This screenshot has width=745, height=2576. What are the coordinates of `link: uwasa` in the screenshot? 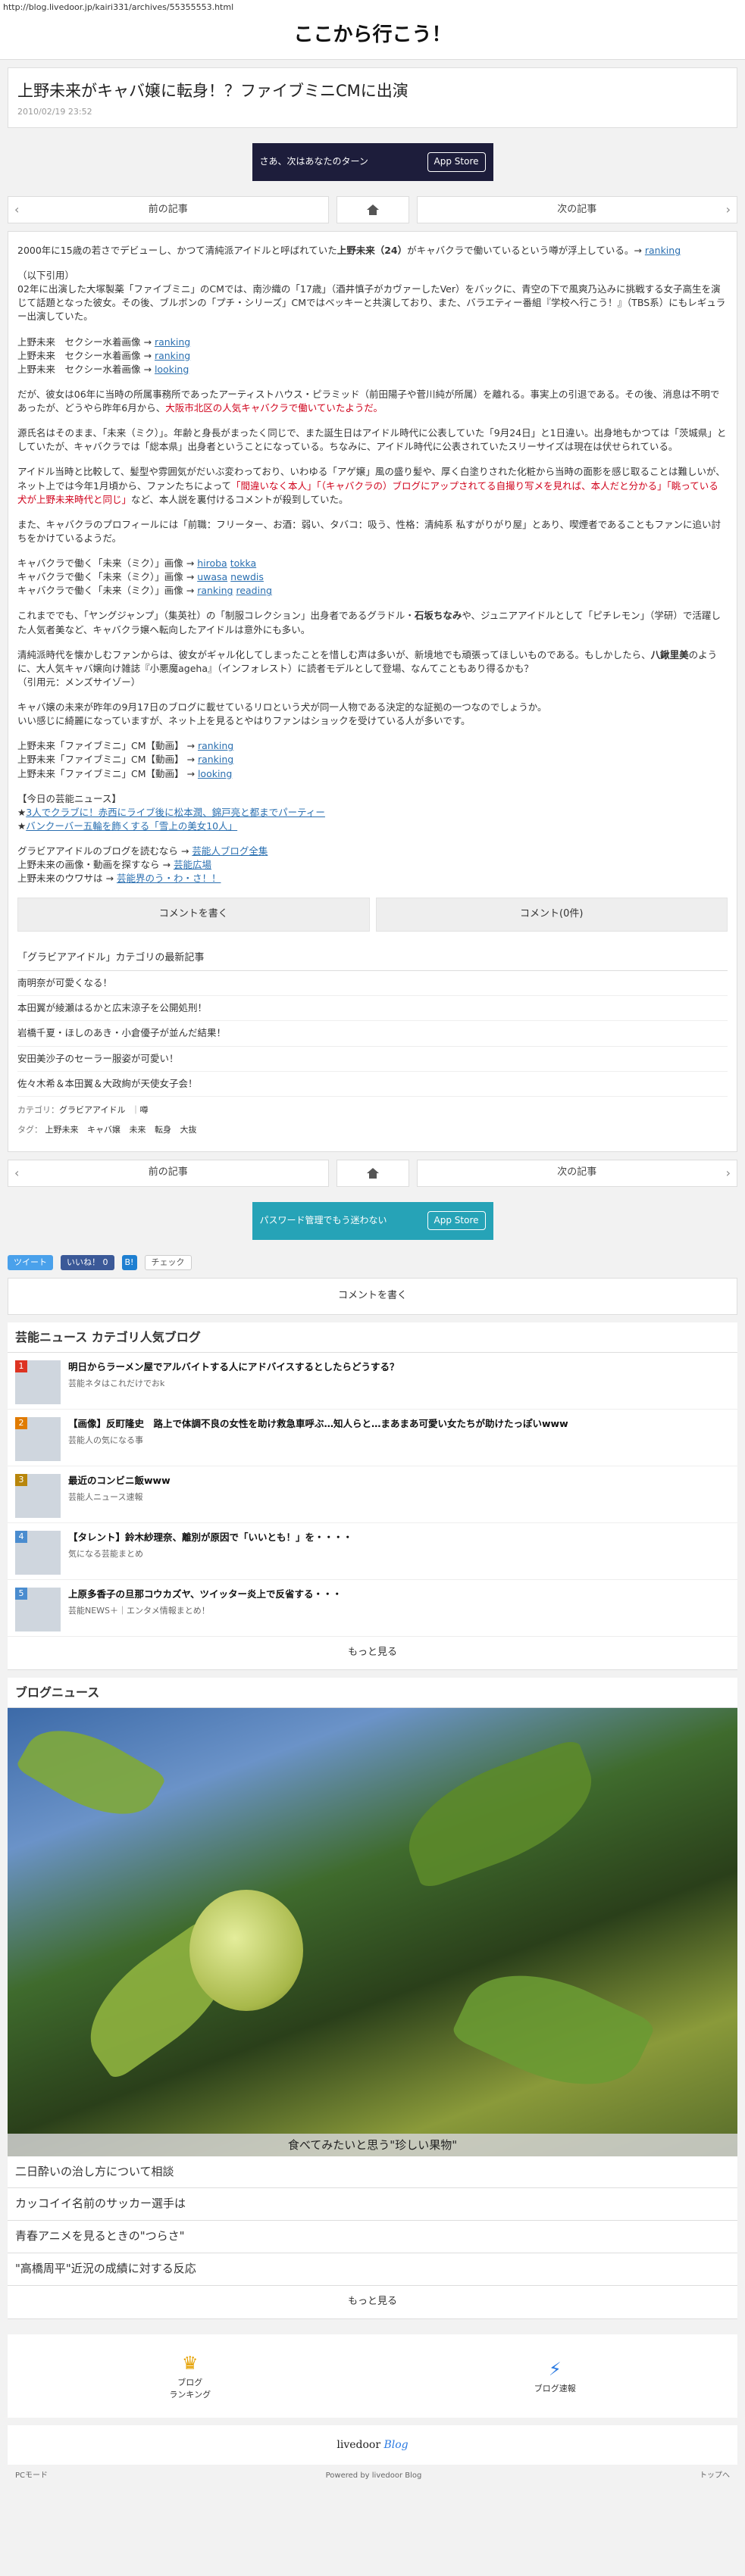 It's located at (212, 577).